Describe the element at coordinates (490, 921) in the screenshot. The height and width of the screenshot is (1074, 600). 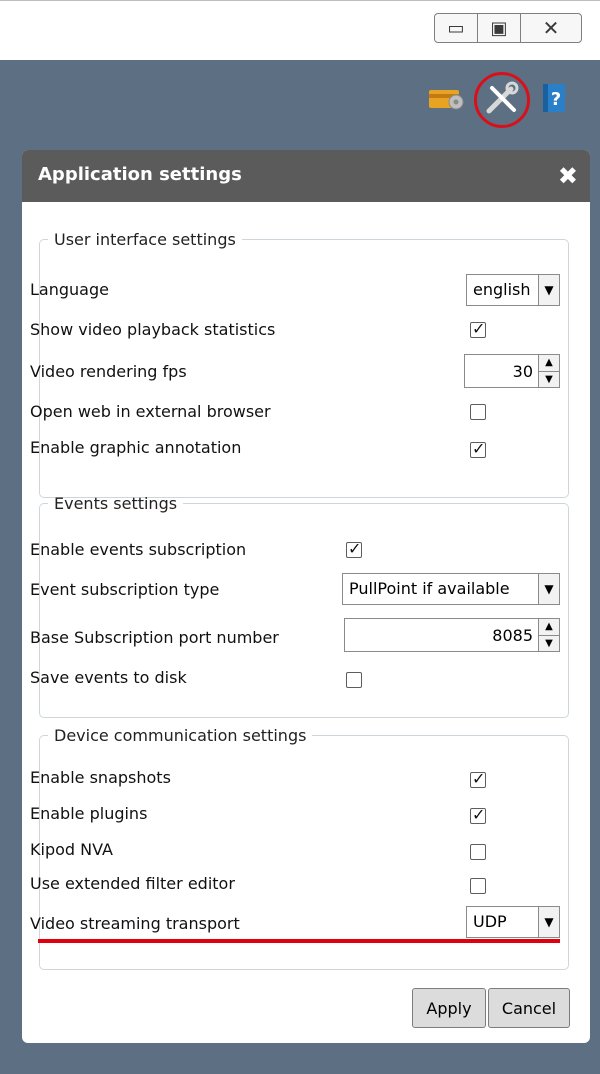
I see `streaming-transport-value: UDP` at that location.